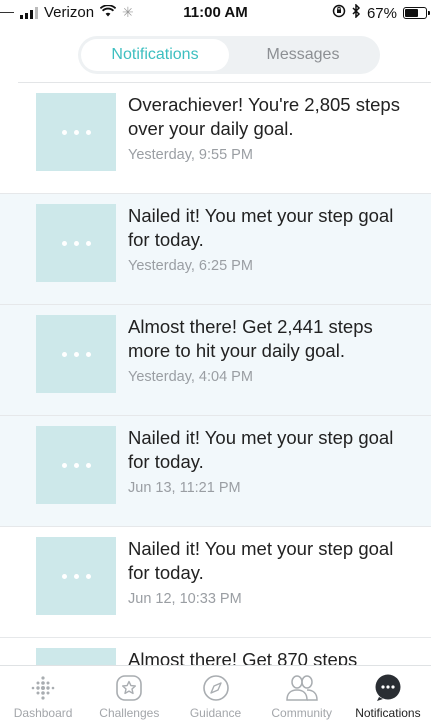 The height and width of the screenshot is (725, 431). I want to click on dashboard-dots-icon, so click(43, 688).